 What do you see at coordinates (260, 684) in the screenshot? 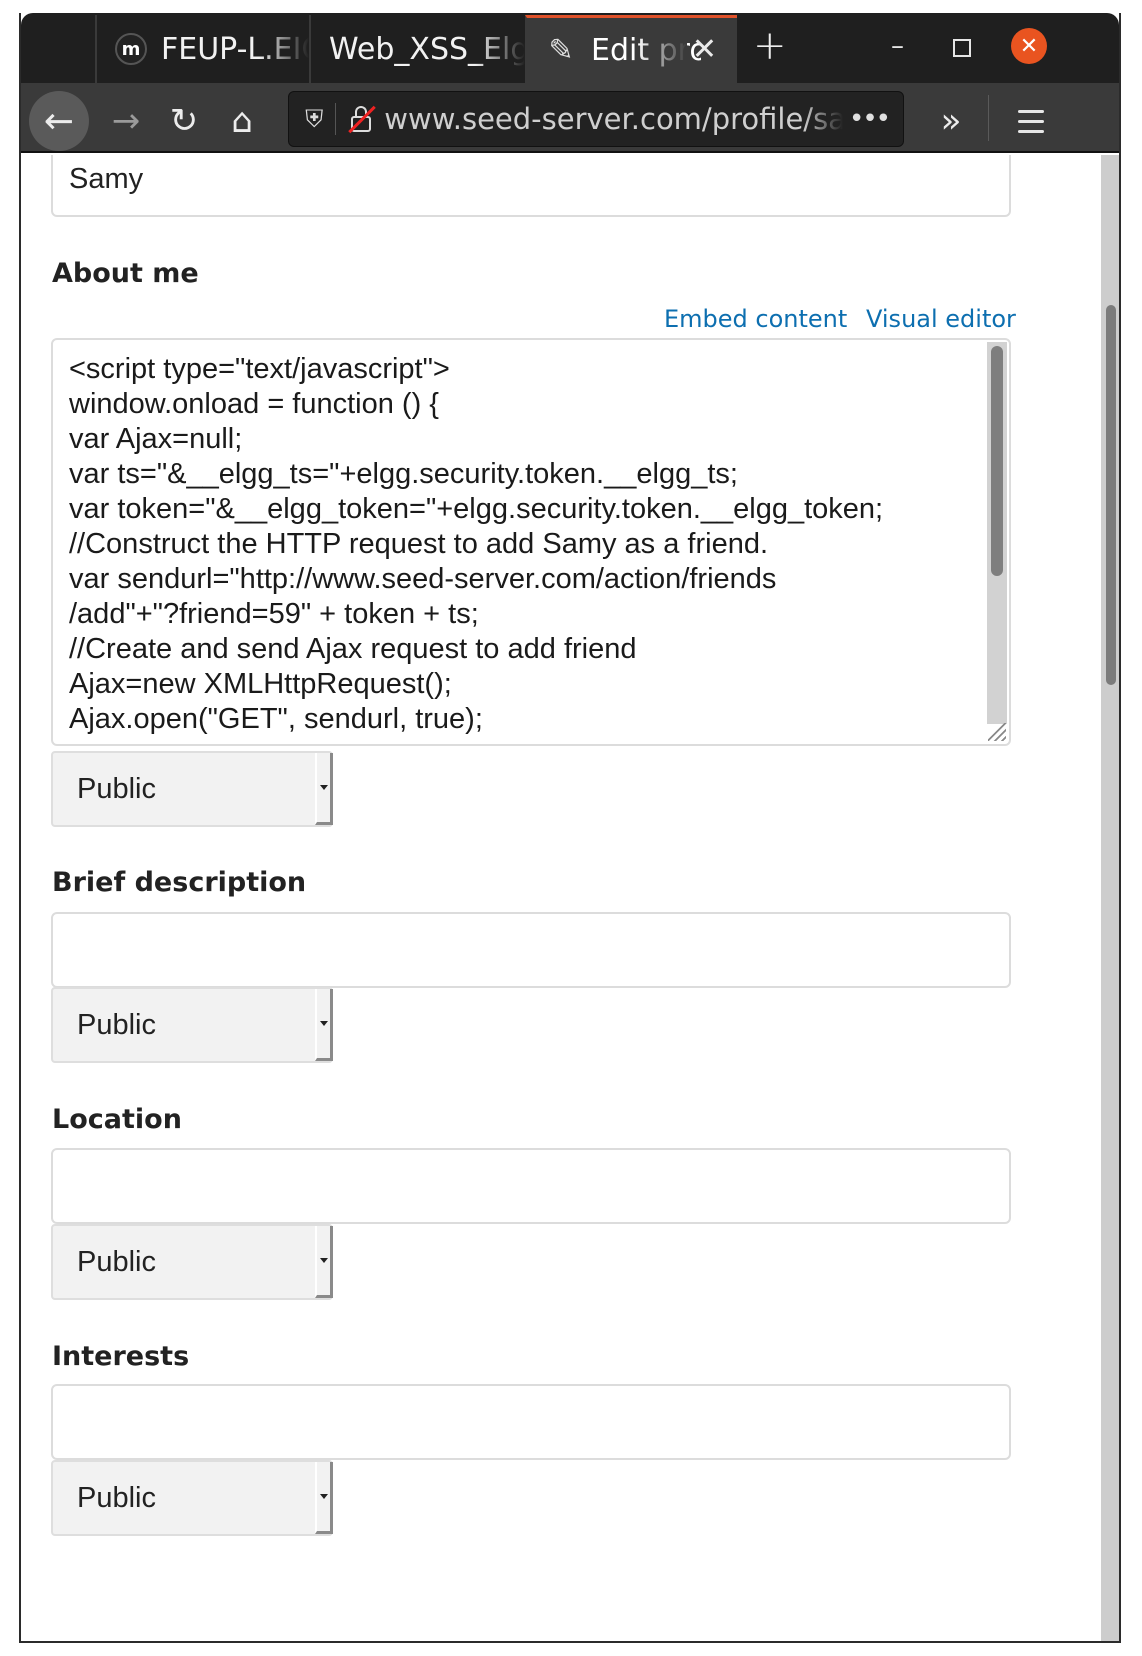
I see `about-me-line: Ajax=new XMLHttpRequest();` at bounding box center [260, 684].